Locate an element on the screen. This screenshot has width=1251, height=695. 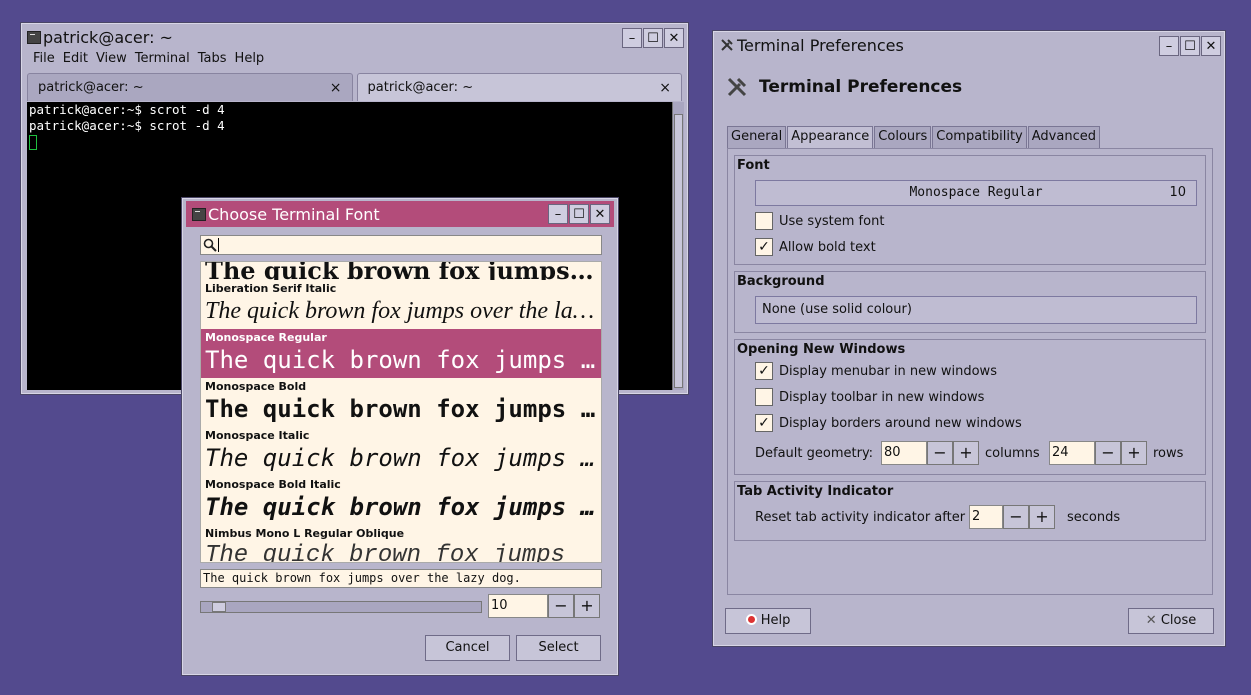
checkbox-label: Allow bold text is located at coordinates (827, 247).